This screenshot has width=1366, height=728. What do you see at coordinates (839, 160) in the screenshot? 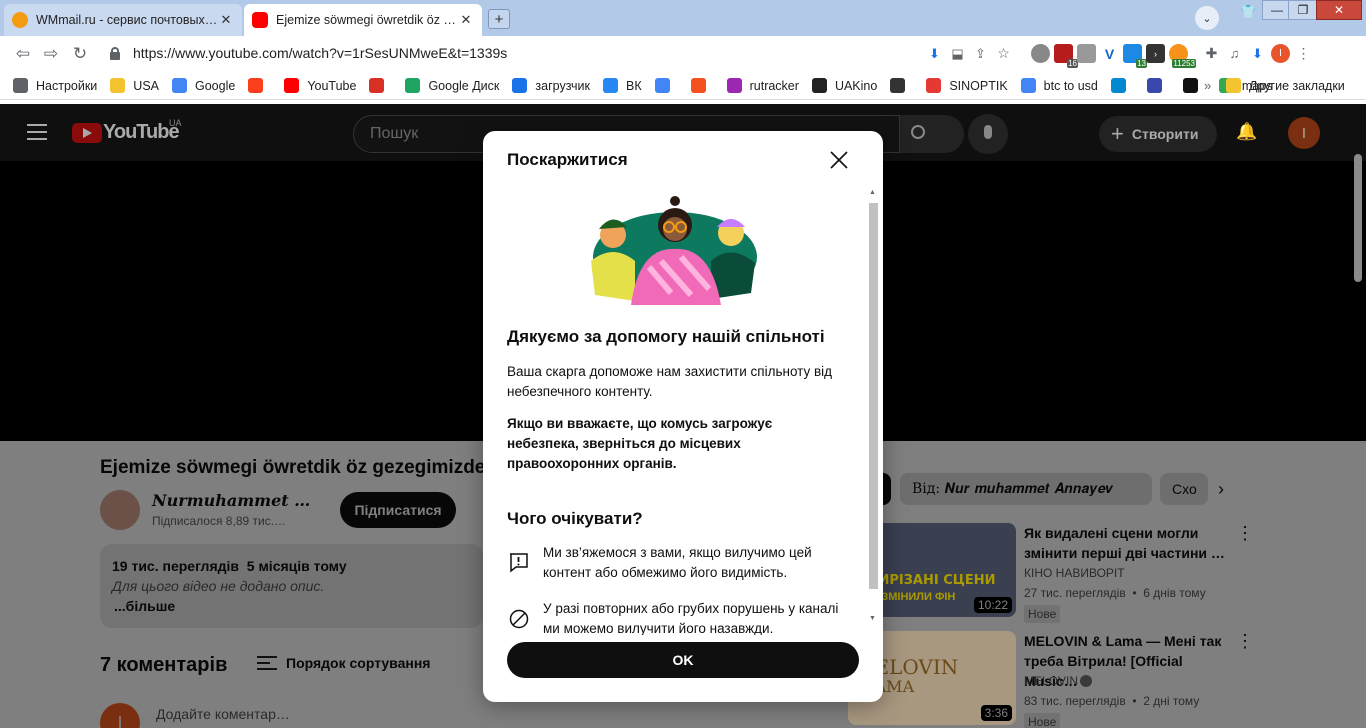
I see `close-icon` at bounding box center [839, 160].